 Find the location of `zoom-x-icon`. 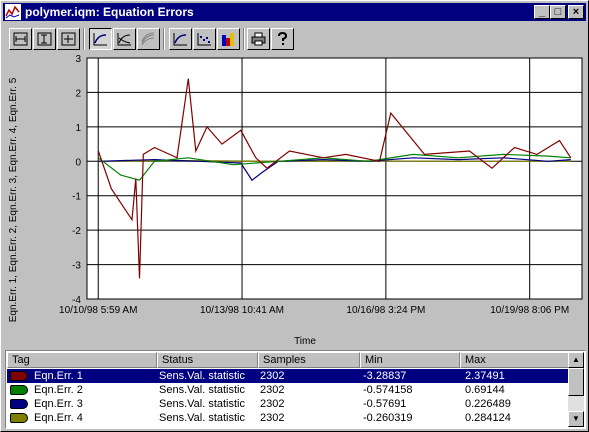

zoom-x-icon is located at coordinates (20, 39).